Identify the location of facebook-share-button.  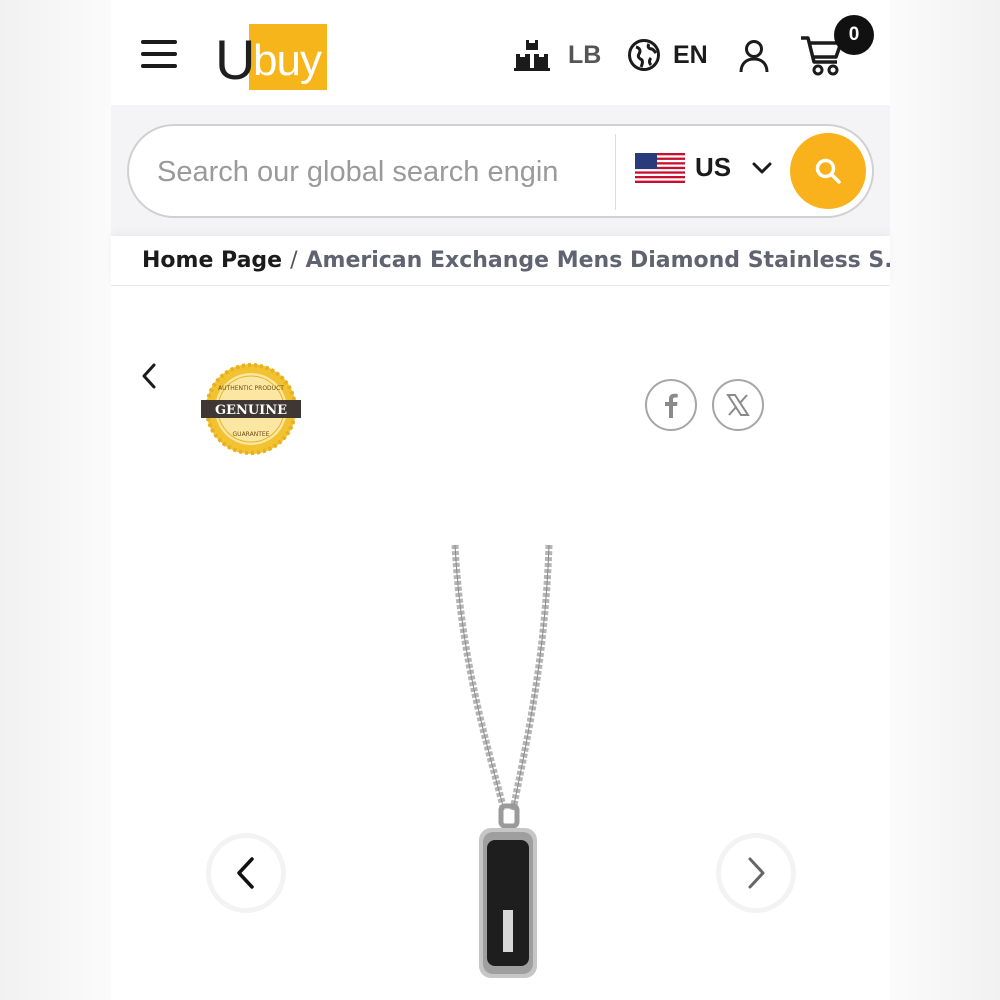
(671, 405).